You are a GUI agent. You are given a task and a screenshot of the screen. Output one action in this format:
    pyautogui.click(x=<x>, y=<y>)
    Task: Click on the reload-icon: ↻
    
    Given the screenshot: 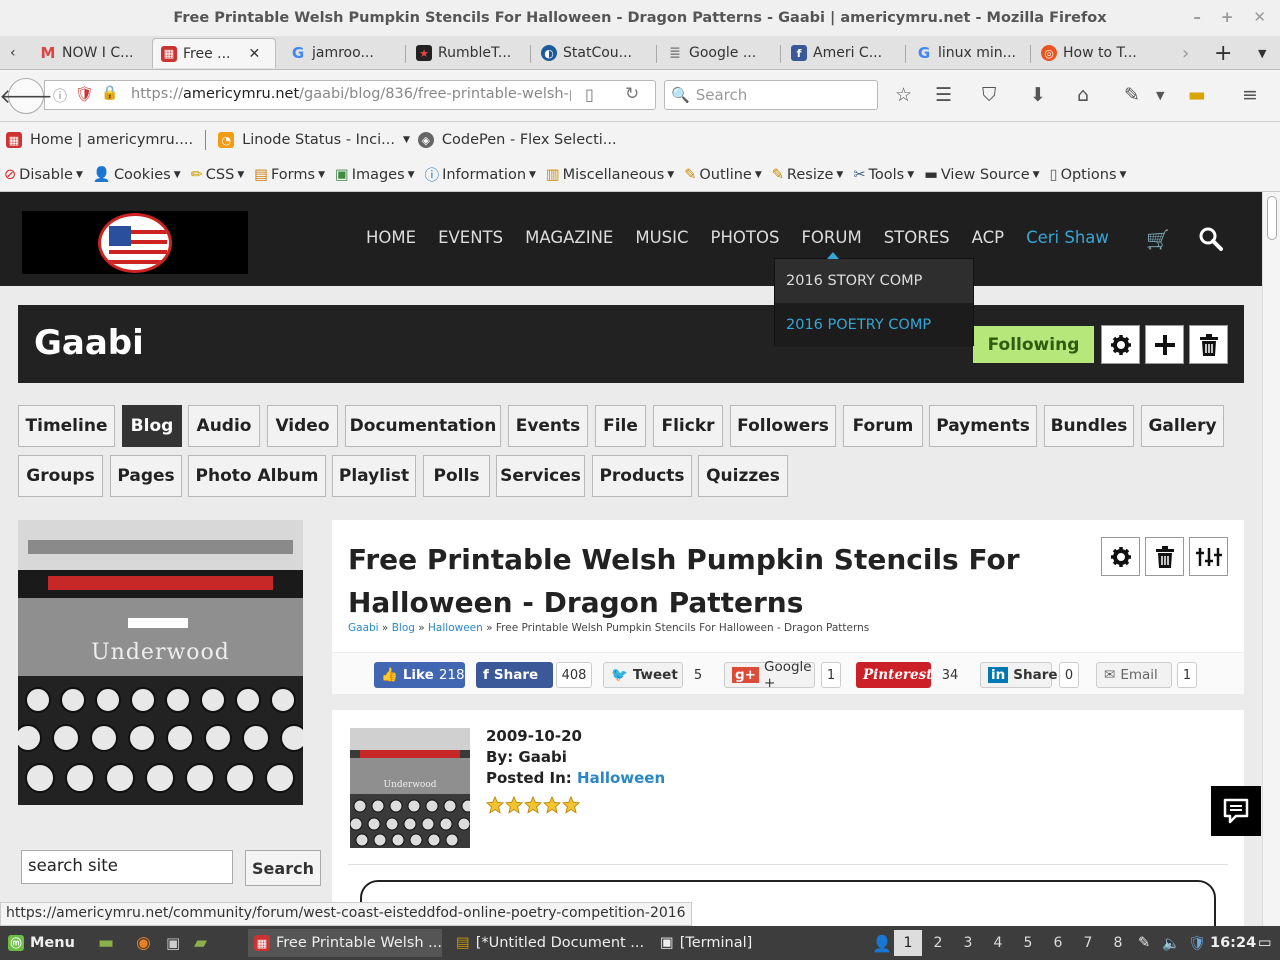 What is the action you would take?
    pyautogui.click(x=632, y=94)
    